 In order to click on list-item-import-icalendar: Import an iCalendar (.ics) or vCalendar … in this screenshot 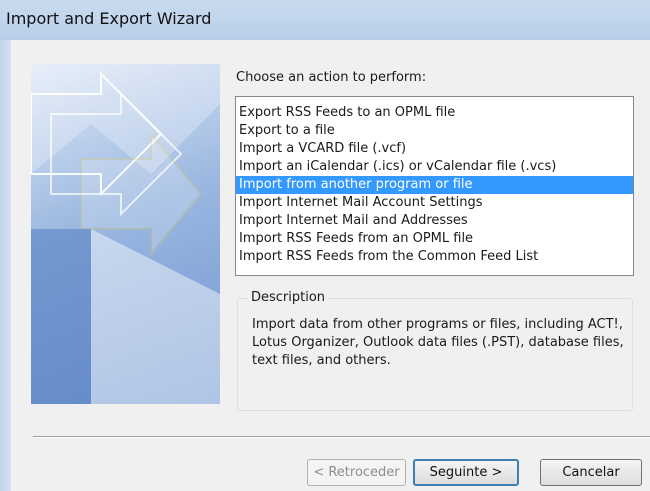, I will do `click(434, 167)`.